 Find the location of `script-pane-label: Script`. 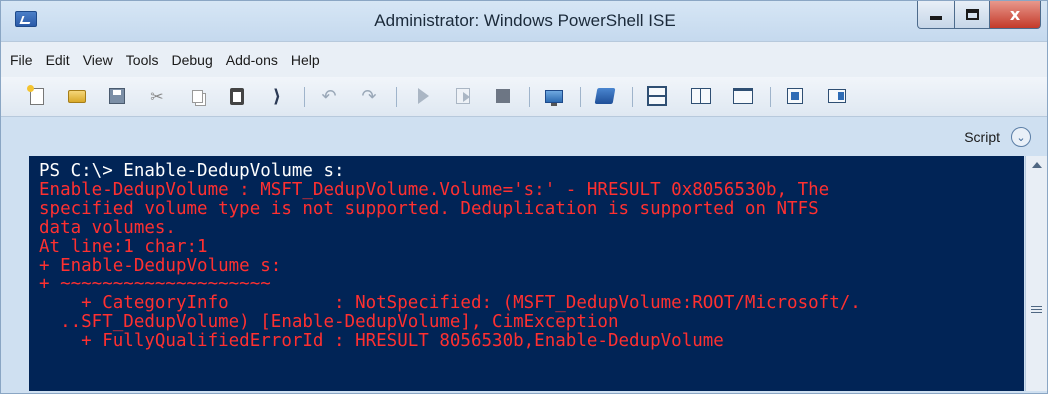

script-pane-label: Script is located at coordinates (982, 137).